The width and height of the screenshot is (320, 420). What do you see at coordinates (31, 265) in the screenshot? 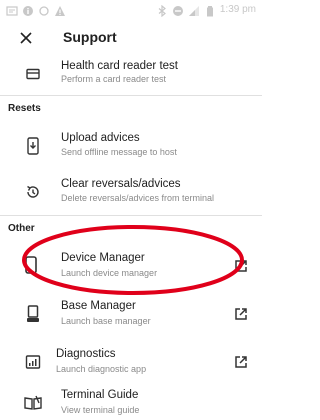
I see `phone-icon` at bounding box center [31, 265].